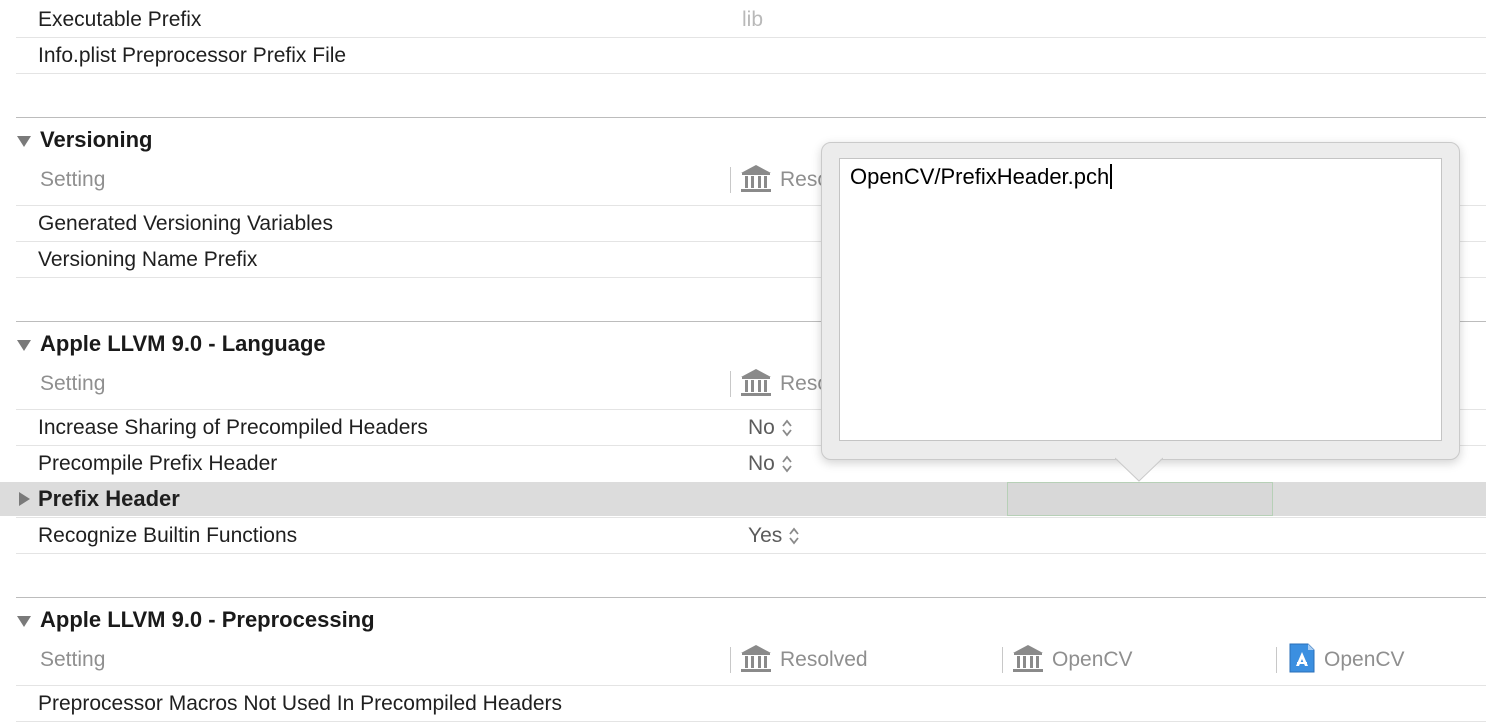 The height and width of the screenshot is (728, 1486). Describe the element at coordinates (1139, 469) in the screenshot. I see `popover-arrow` at that location.